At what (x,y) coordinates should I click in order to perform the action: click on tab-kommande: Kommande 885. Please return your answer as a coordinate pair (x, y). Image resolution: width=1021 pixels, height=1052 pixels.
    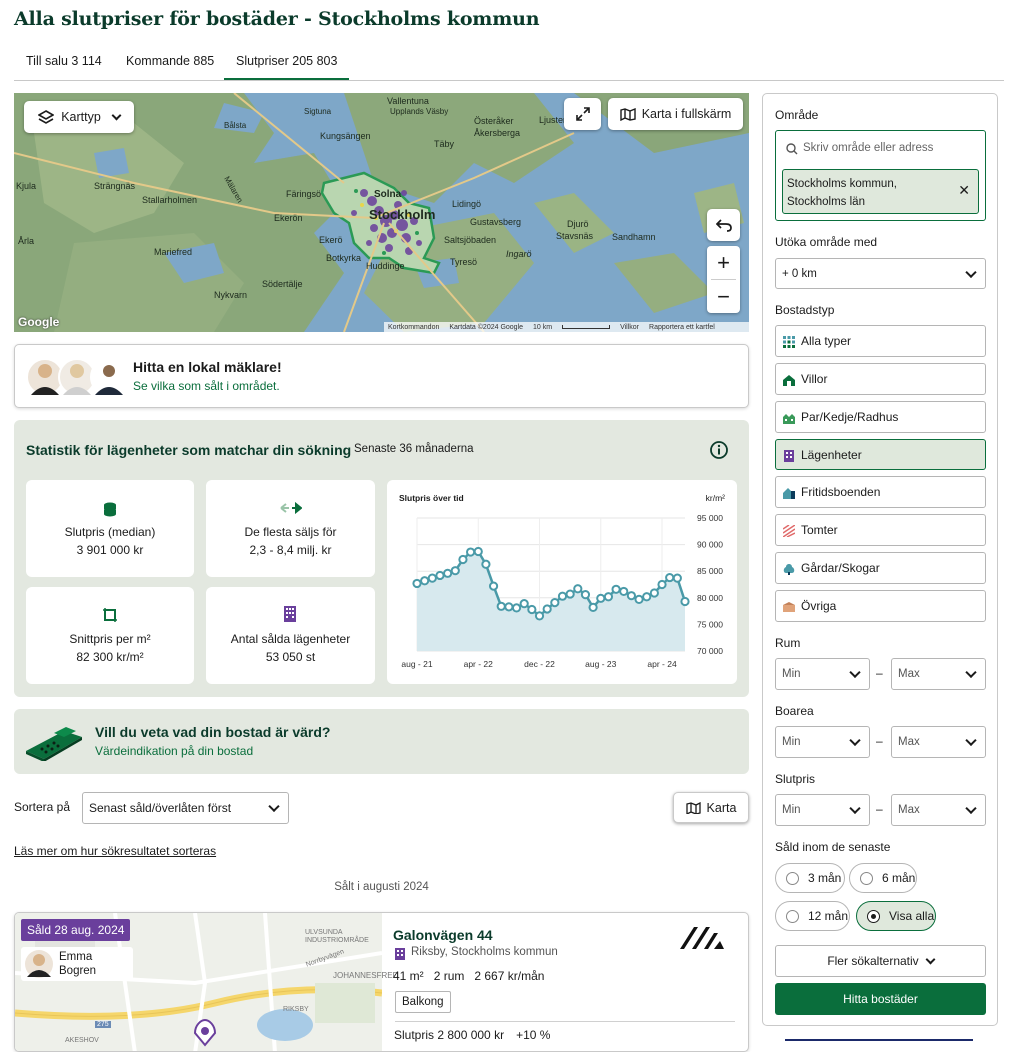
    Looking at the image, I should click on (170, 65).